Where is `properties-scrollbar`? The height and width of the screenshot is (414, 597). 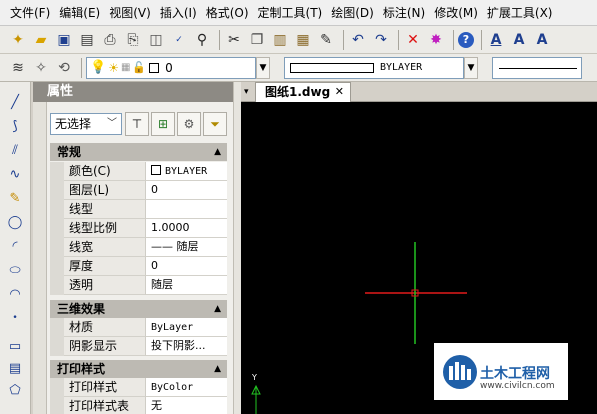 properties-scrollbar is located at coordinates (237, 248).